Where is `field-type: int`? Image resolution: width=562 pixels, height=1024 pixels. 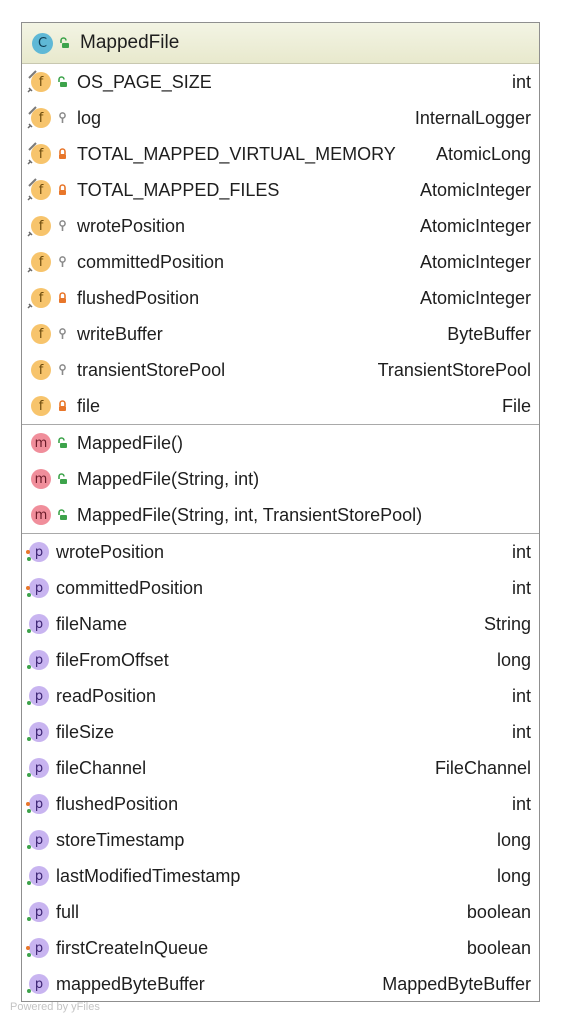 field-type: int is located at coordinates (521, 81).